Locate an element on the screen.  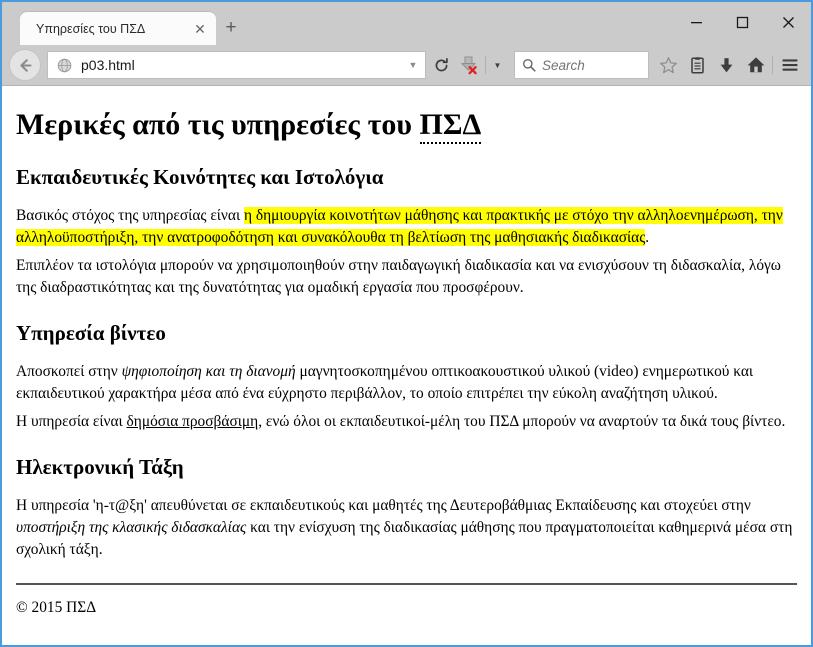
new-tab-button: + is located at coordinates (231, 28).